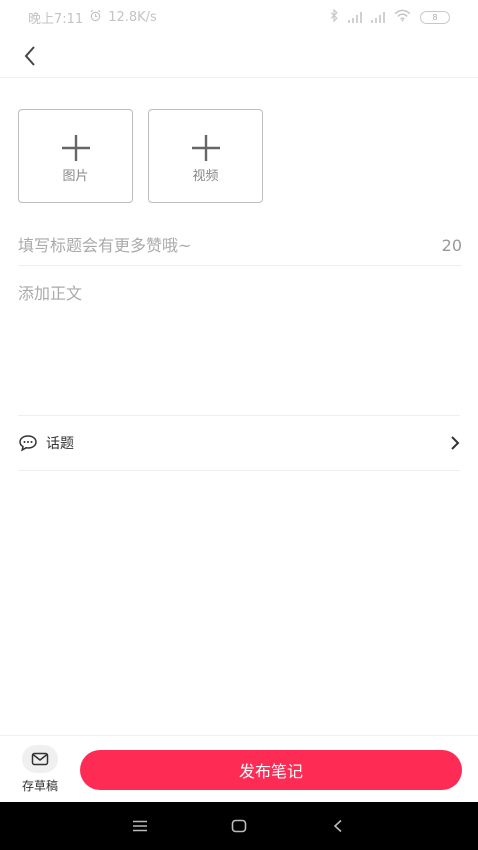 This screenshot has height=850, width=478. I want to click on alarm-icon, so click(95, 17).